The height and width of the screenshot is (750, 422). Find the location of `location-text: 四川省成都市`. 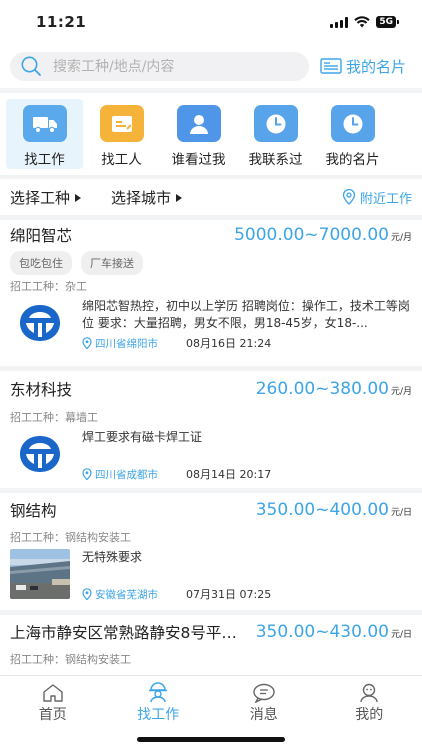

location-text: 四川省成都市 is located at coordinates (126, 474).